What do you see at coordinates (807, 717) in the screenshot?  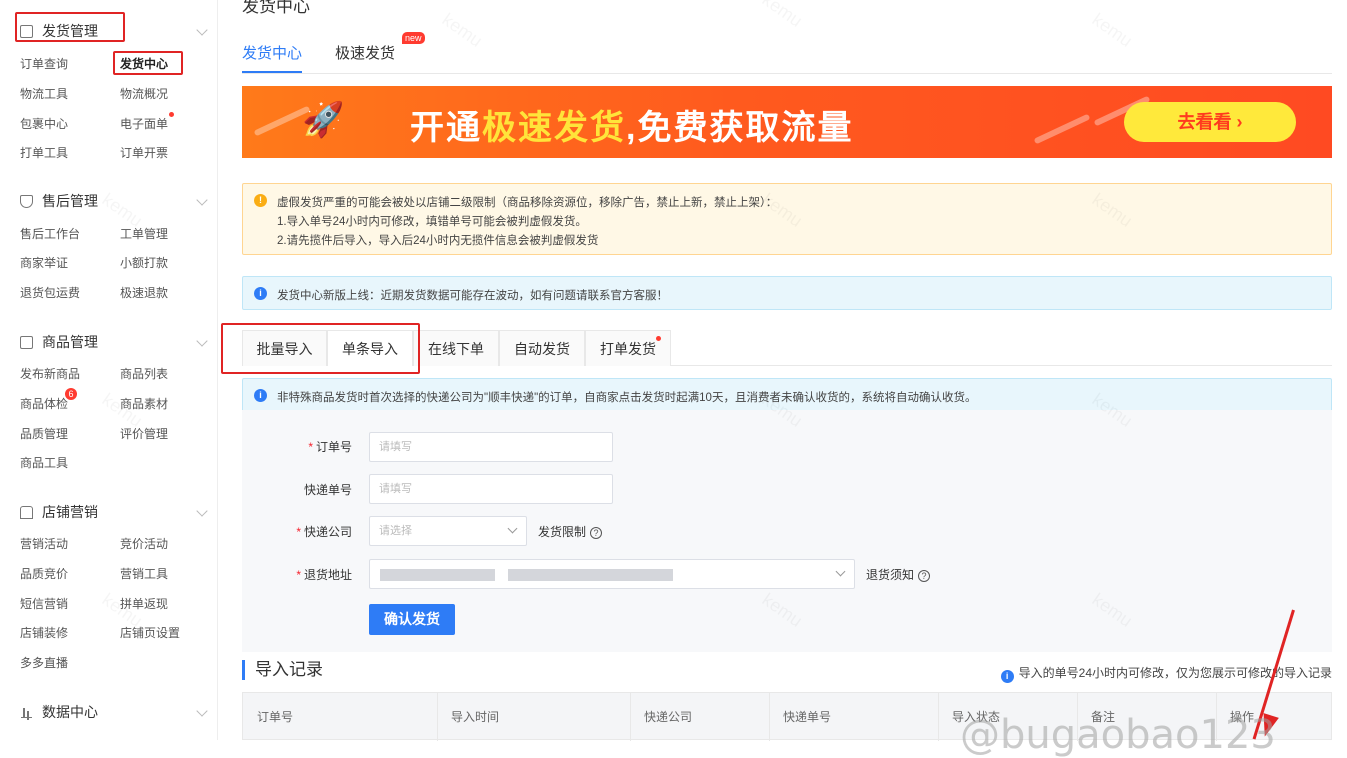 I see `column-tracking-number: 快递单号` at bounding box center [807, 717].